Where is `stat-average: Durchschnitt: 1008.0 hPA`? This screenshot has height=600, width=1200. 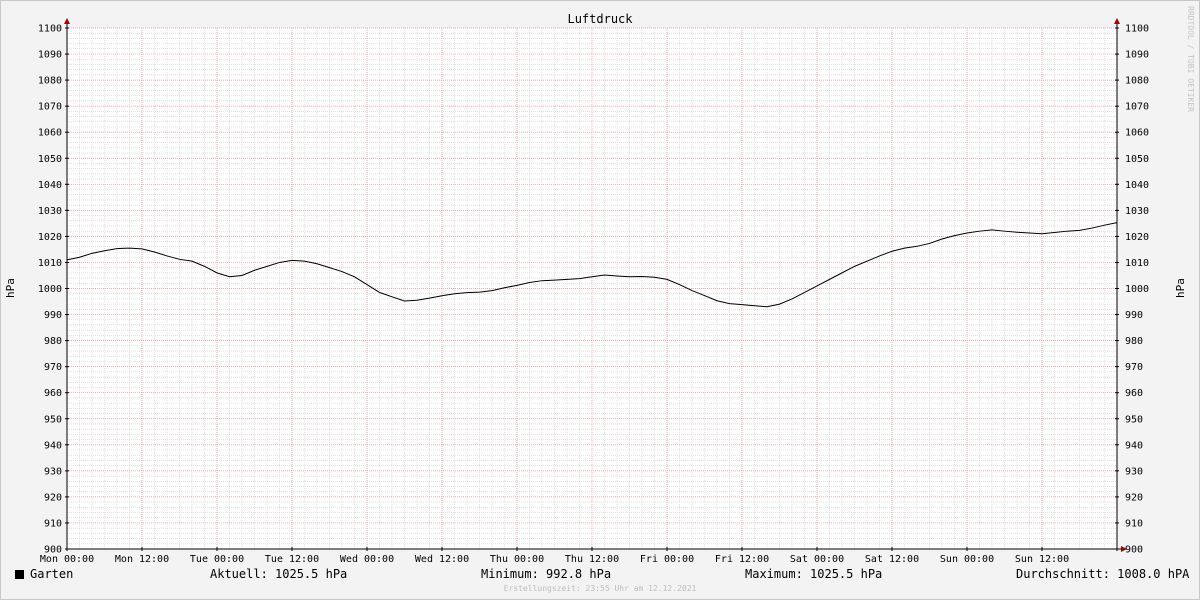 stat-average: Durchschnitt: 1008.0 hPA is located at coordinates (1103, 574).